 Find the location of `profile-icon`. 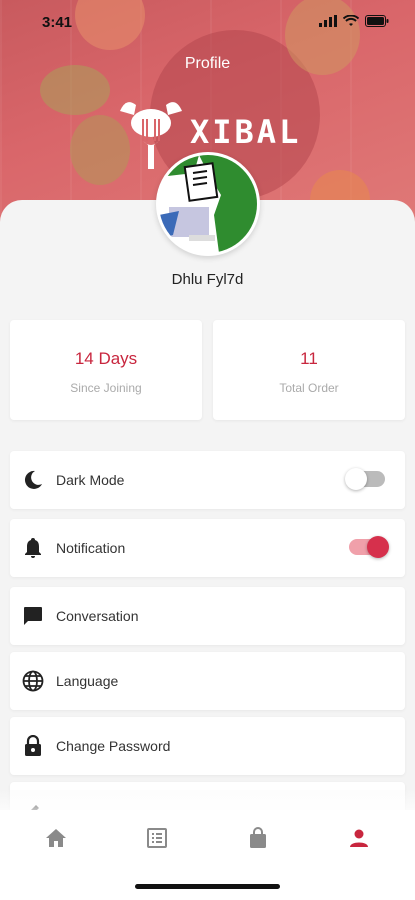

profile-icon is located at coordinates (359, 838).